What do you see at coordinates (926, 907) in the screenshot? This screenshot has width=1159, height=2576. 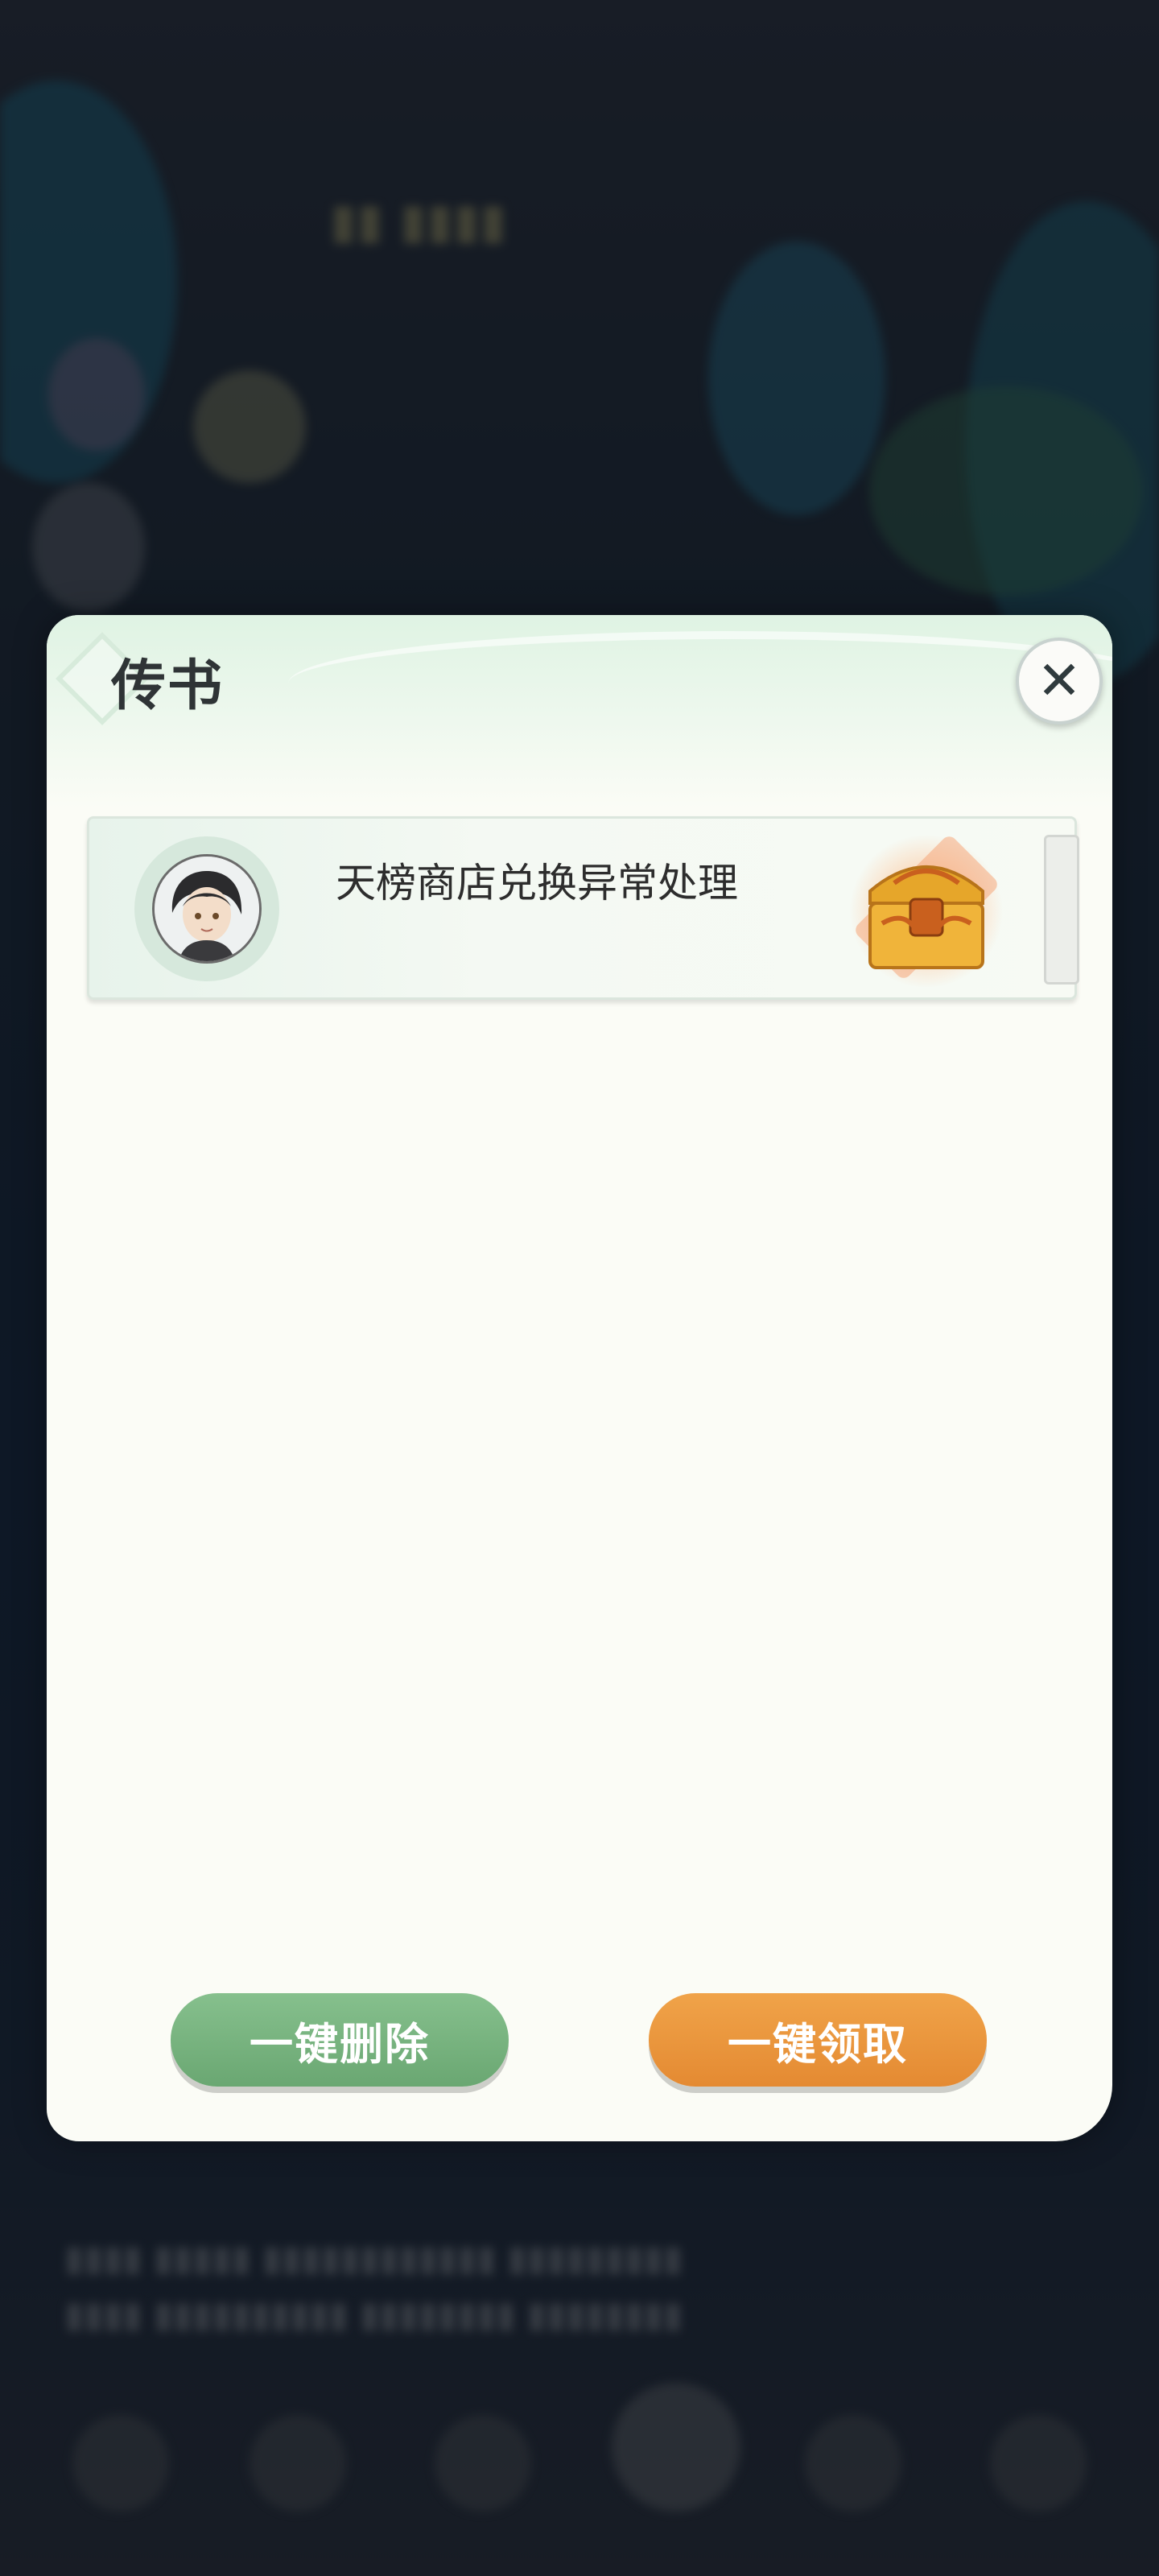 I see `treasure-chest-icon` at bounding box center [926, 907].